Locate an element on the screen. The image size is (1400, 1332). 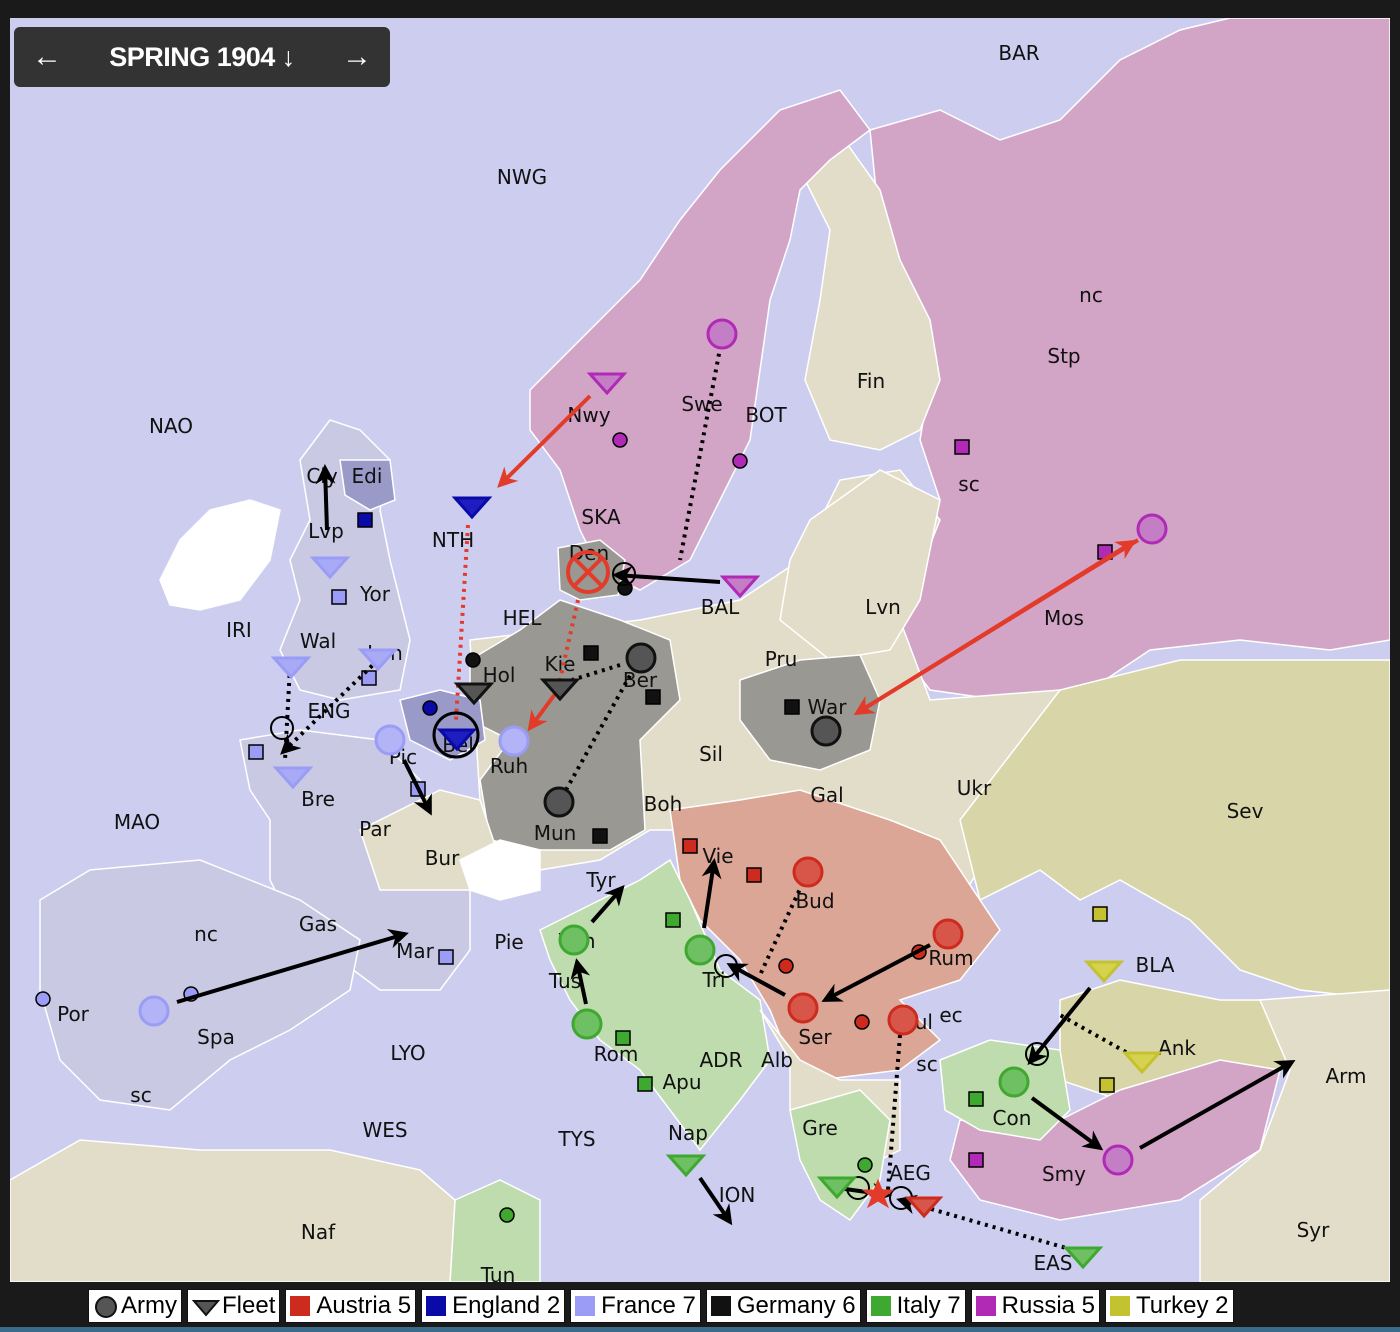
province-label-eas: EAS is located at coordinates (1052, 1263).